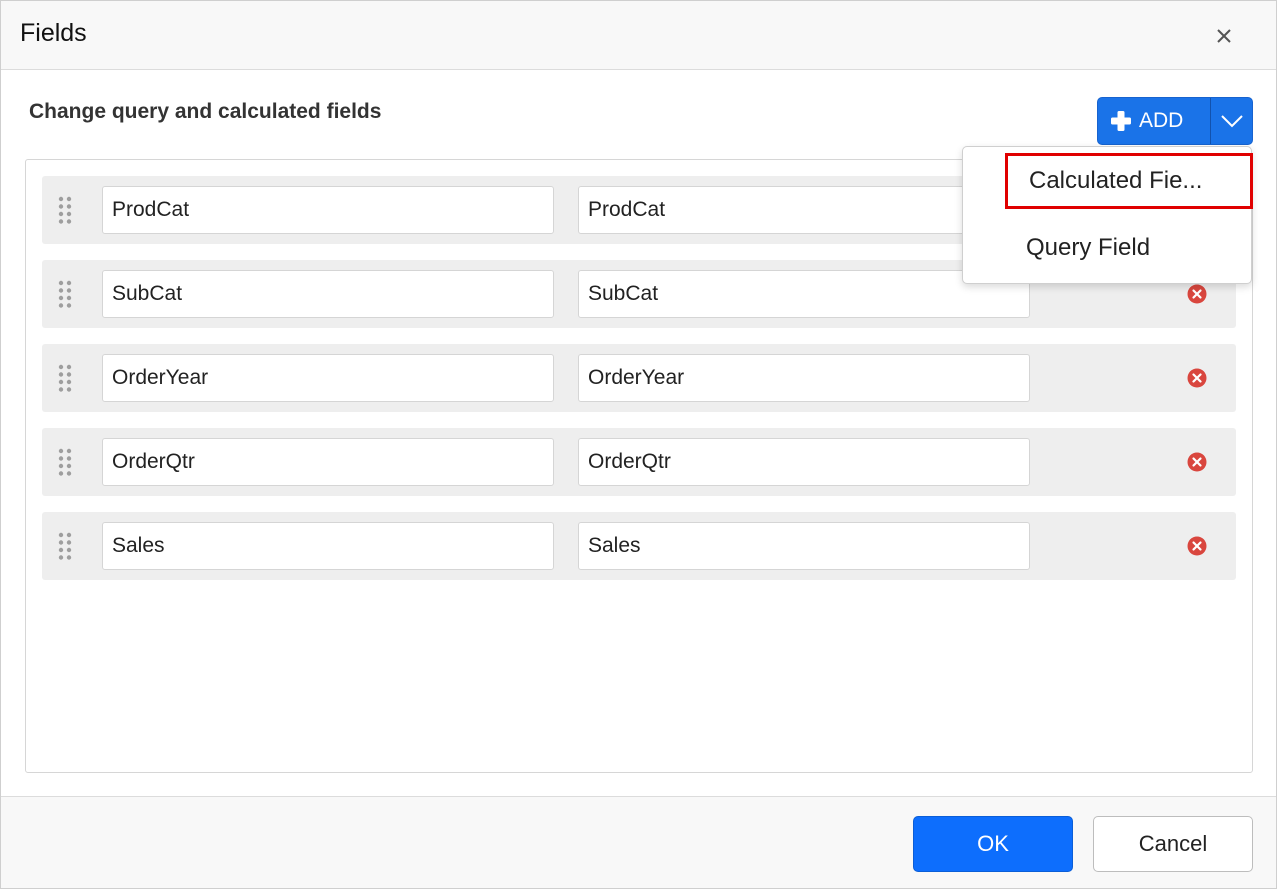  Describe the element at coordinates (638, 35) in the screenshot. I see `dialog-header: Fields` at that location.